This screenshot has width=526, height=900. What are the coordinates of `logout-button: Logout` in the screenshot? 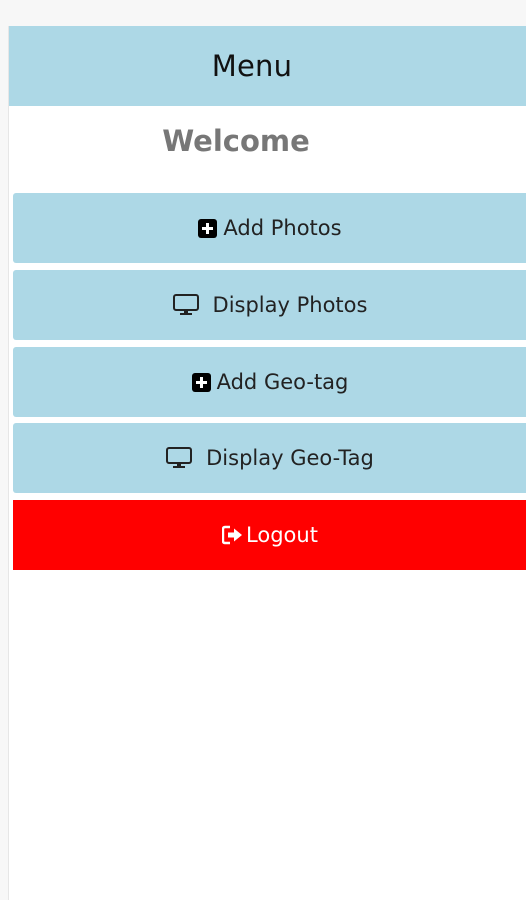 It's located at (269, 535).